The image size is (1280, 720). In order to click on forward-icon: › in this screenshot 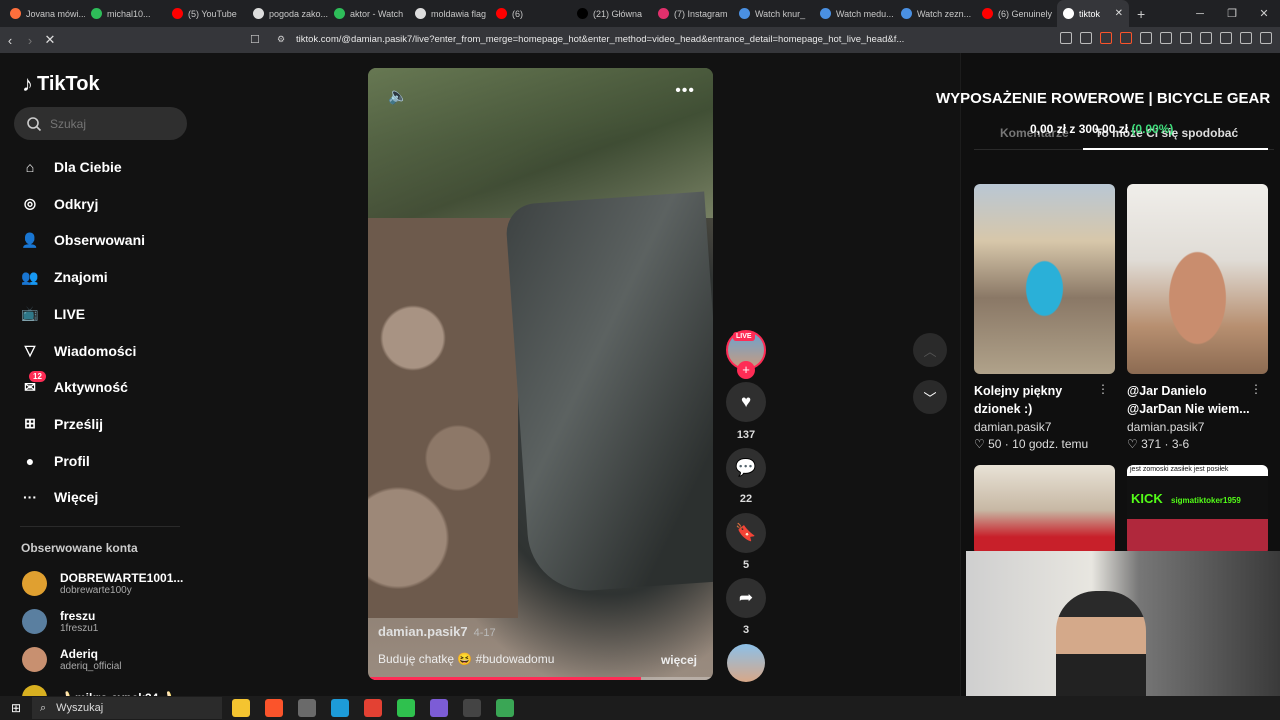, I will do `click(30, 40)`.